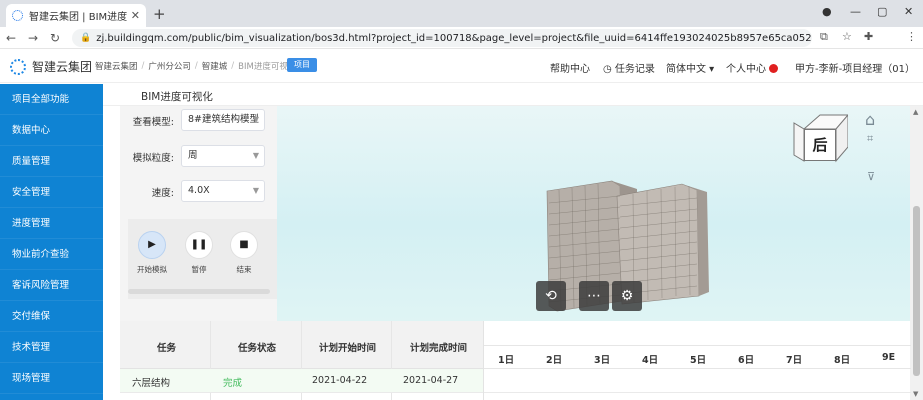 This screenshot has height=400, width=923. Describe the element at coordinates (223, 191) in the screenshot. I see `speed-select: 4.0X ▼` at that location.